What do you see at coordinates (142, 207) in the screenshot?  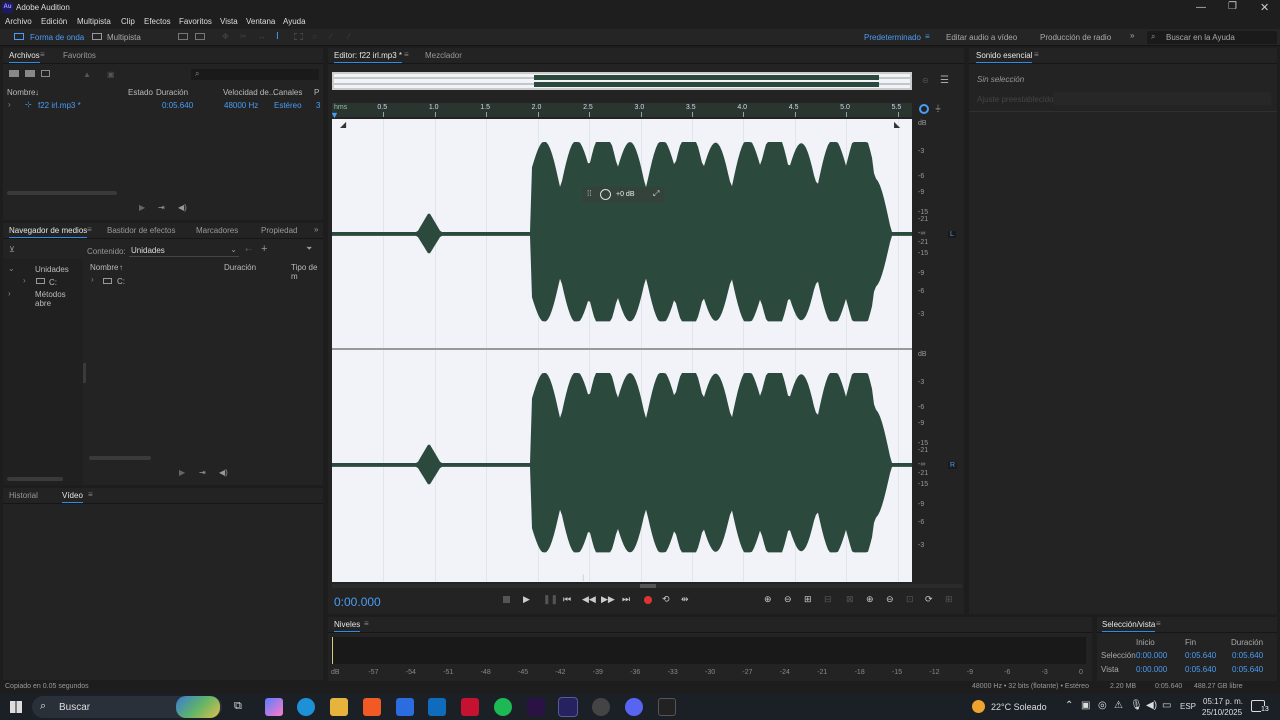 I see `preview-play-icon: ▶` at bounding box center [142, 207].